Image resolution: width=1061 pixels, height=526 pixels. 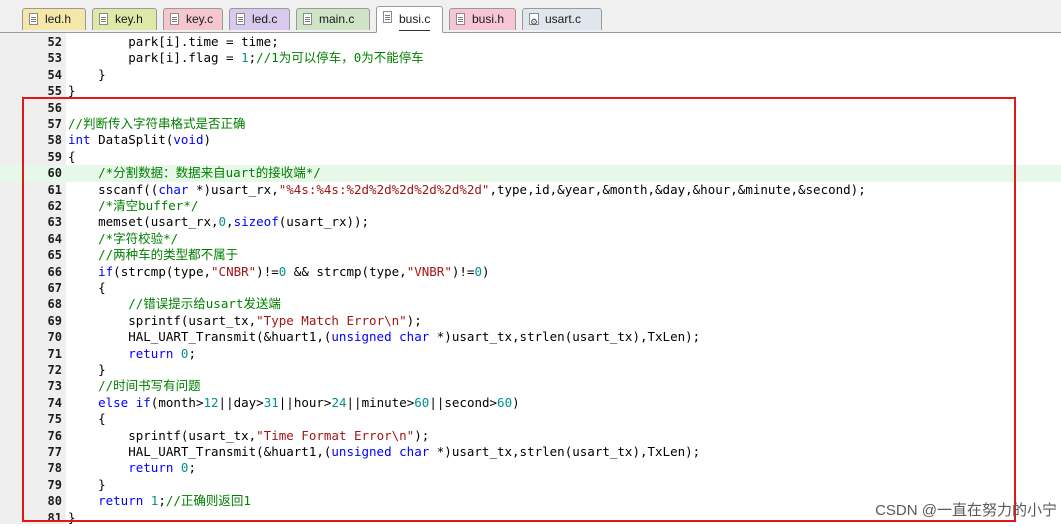 I want to click on line-number: 79, so click(x=54, y=484).